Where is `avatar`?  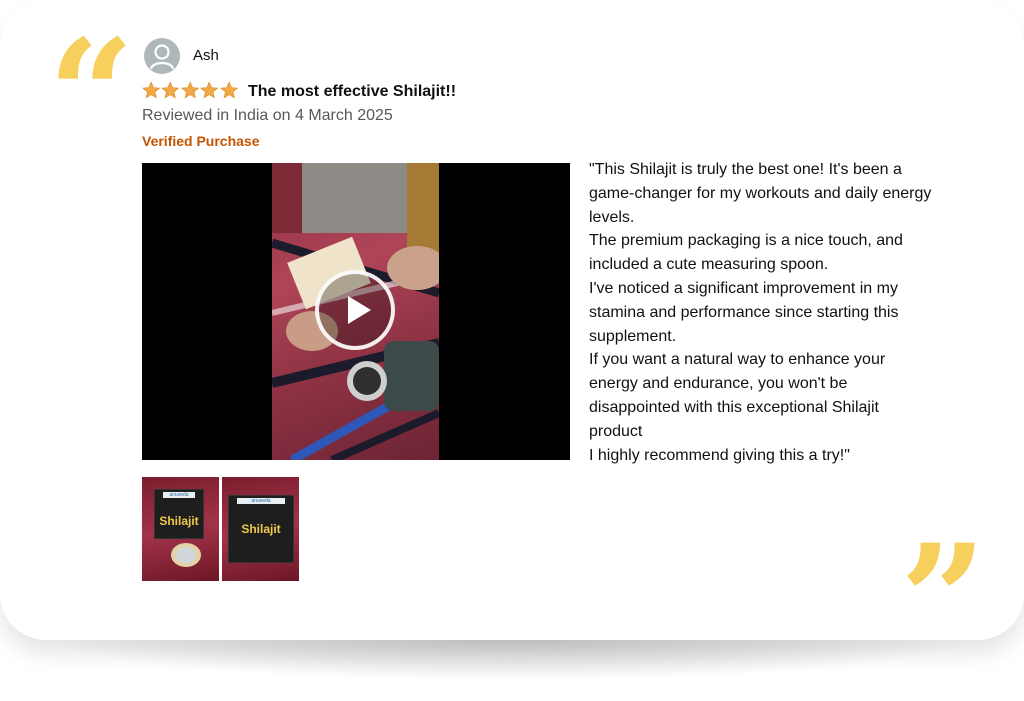 avatar is located at coordinates (162, 56).